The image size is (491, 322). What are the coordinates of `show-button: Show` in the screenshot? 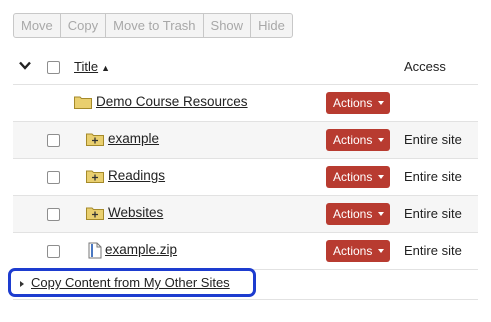 It's located at (227, 25).